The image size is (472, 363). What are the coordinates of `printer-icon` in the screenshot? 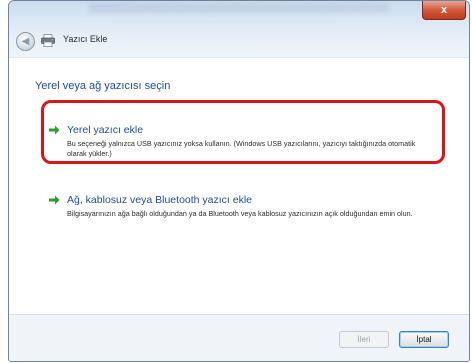 It's located at (48, 40).